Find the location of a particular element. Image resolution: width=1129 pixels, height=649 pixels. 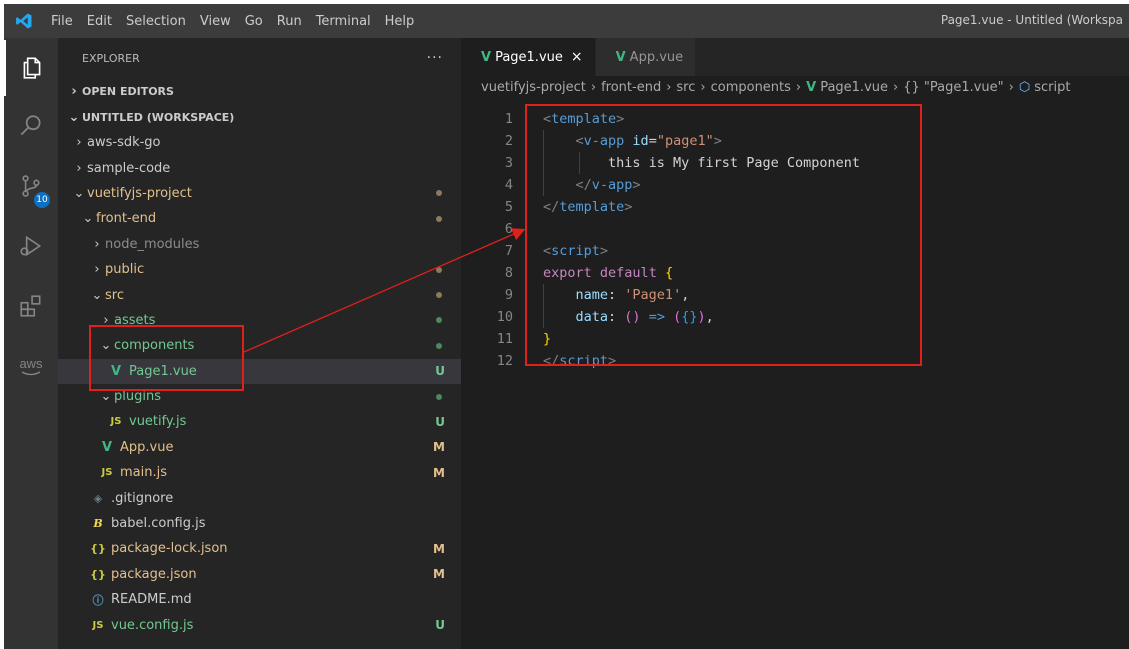

tab-label: App.vue is located at coordinates (656, 57).